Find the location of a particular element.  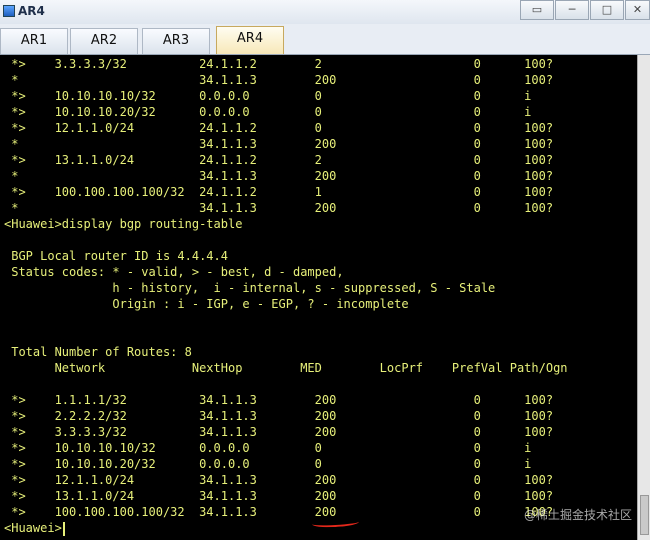

prompt-text: <Huawei> is located at coordinates (33, 528).